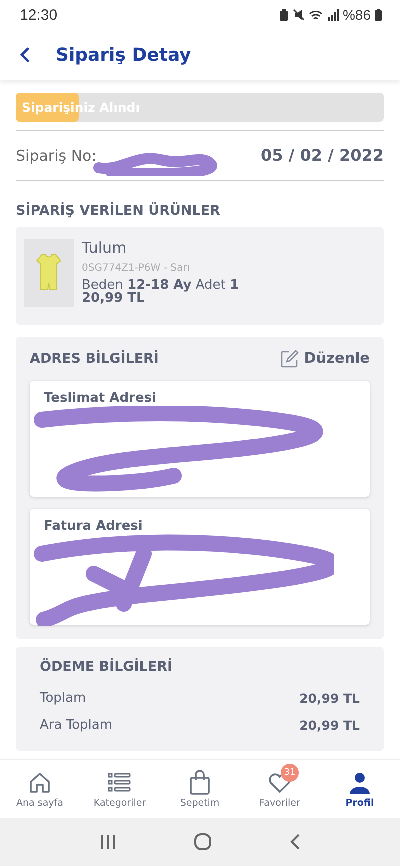  Describe the element at coordinates (40, 789) in the screenshot. I see `nav-tab: Ana sayfa` at that location.